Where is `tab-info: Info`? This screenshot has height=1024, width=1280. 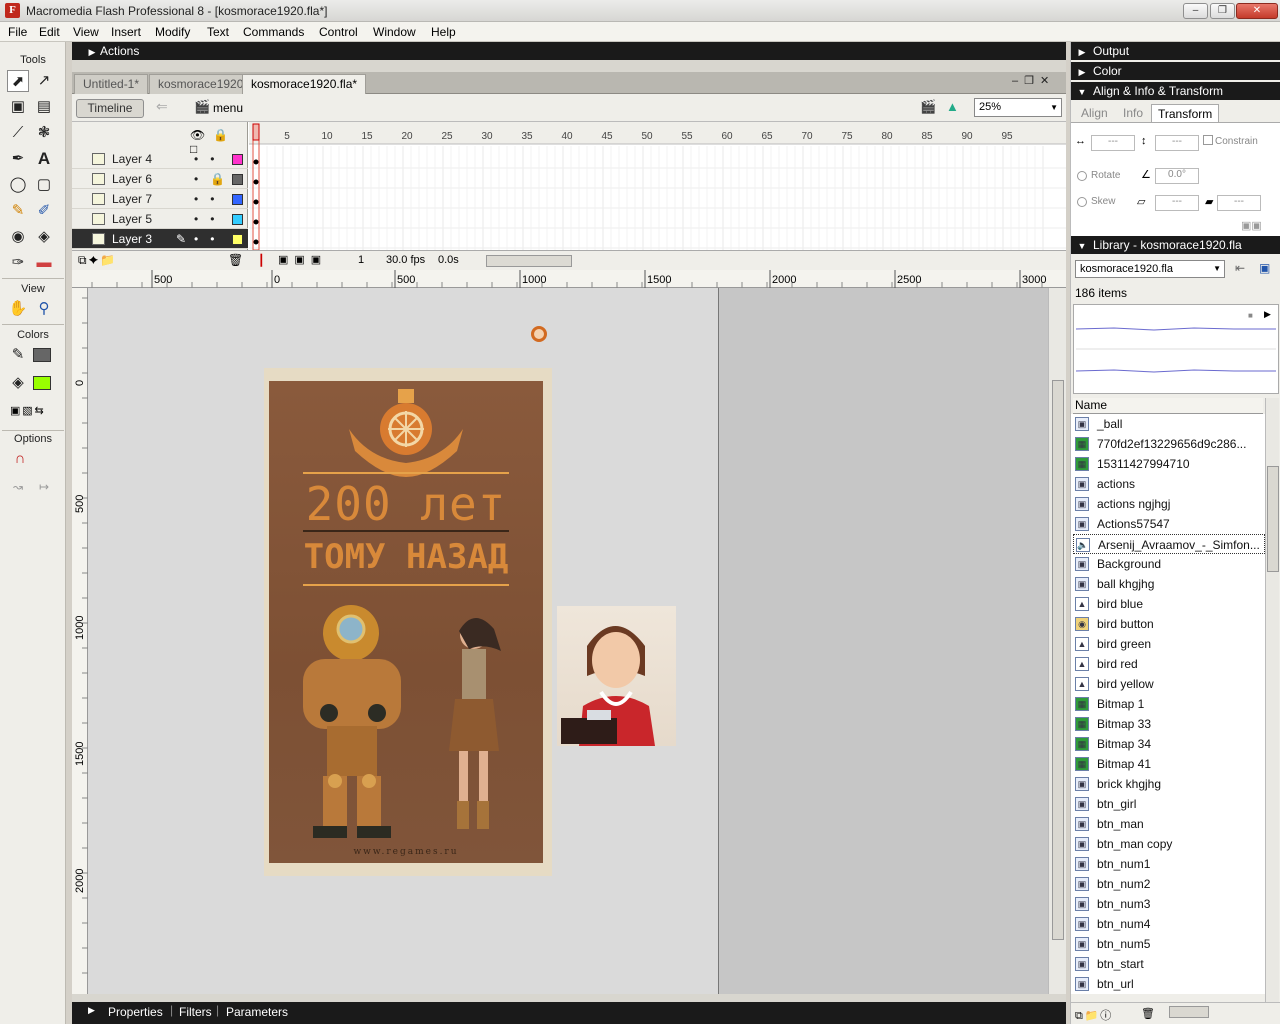 tab-info: Info is located at coordinates (1133, 113).